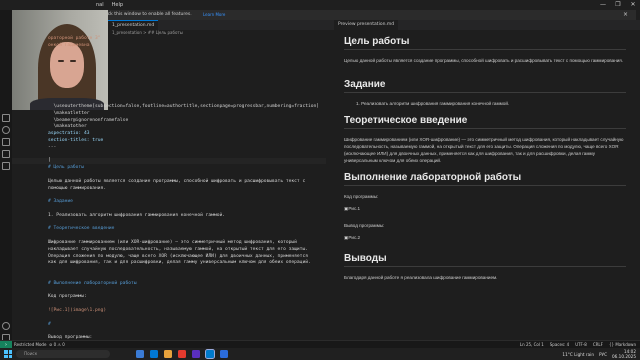 The height and width of the screenshot is (360, 640). I want to click on code-text: Код программы:, so click(67, 297).